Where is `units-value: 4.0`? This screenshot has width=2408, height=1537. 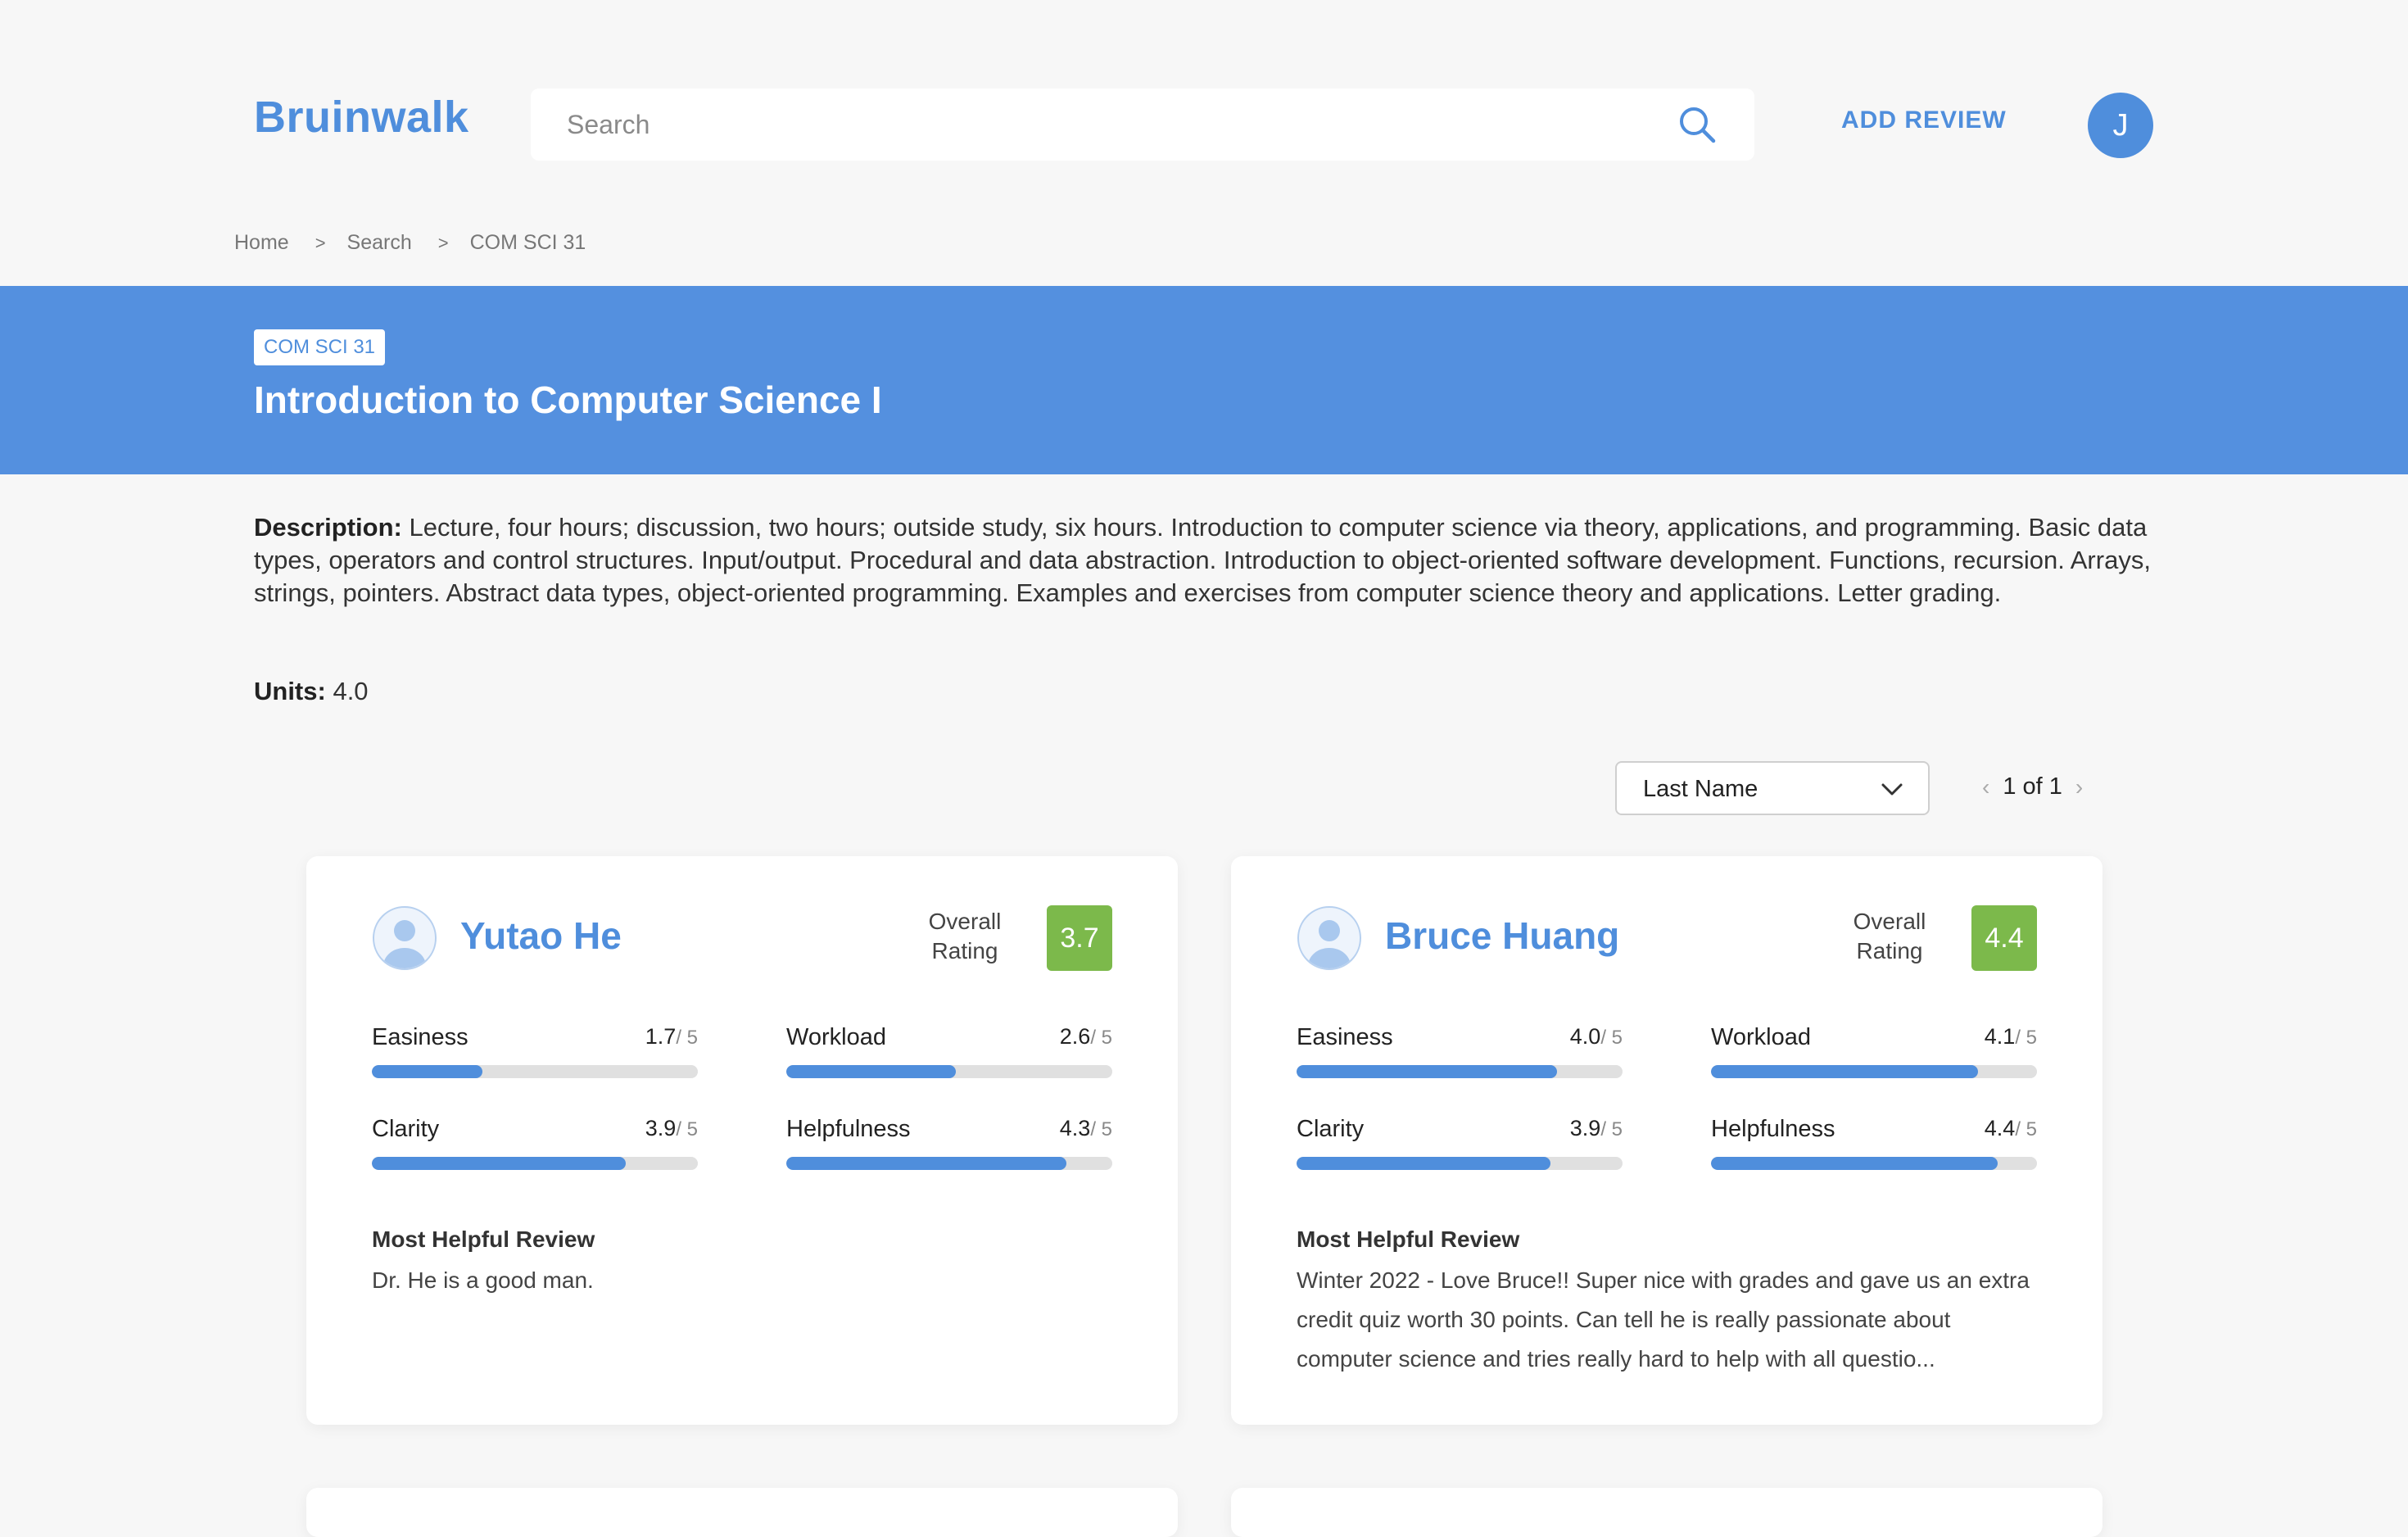 units-value: 4.0 is located at coordinates (351, 691).